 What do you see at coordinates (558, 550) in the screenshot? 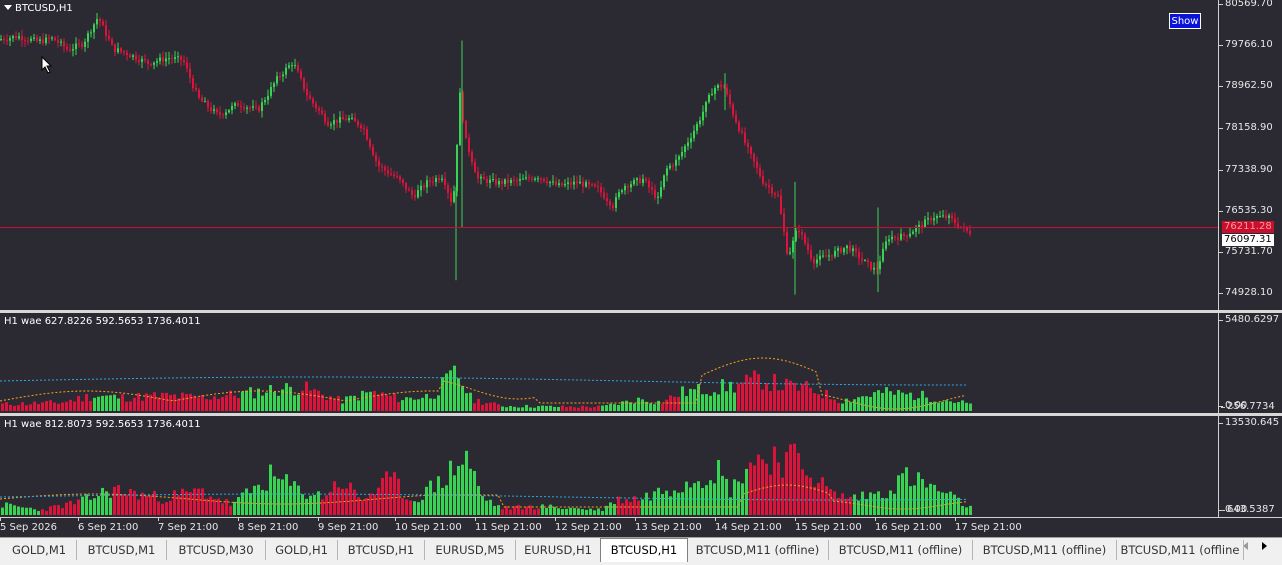
I see `chart-tab: EURUSD,H1` at bounding box center [558, 550].